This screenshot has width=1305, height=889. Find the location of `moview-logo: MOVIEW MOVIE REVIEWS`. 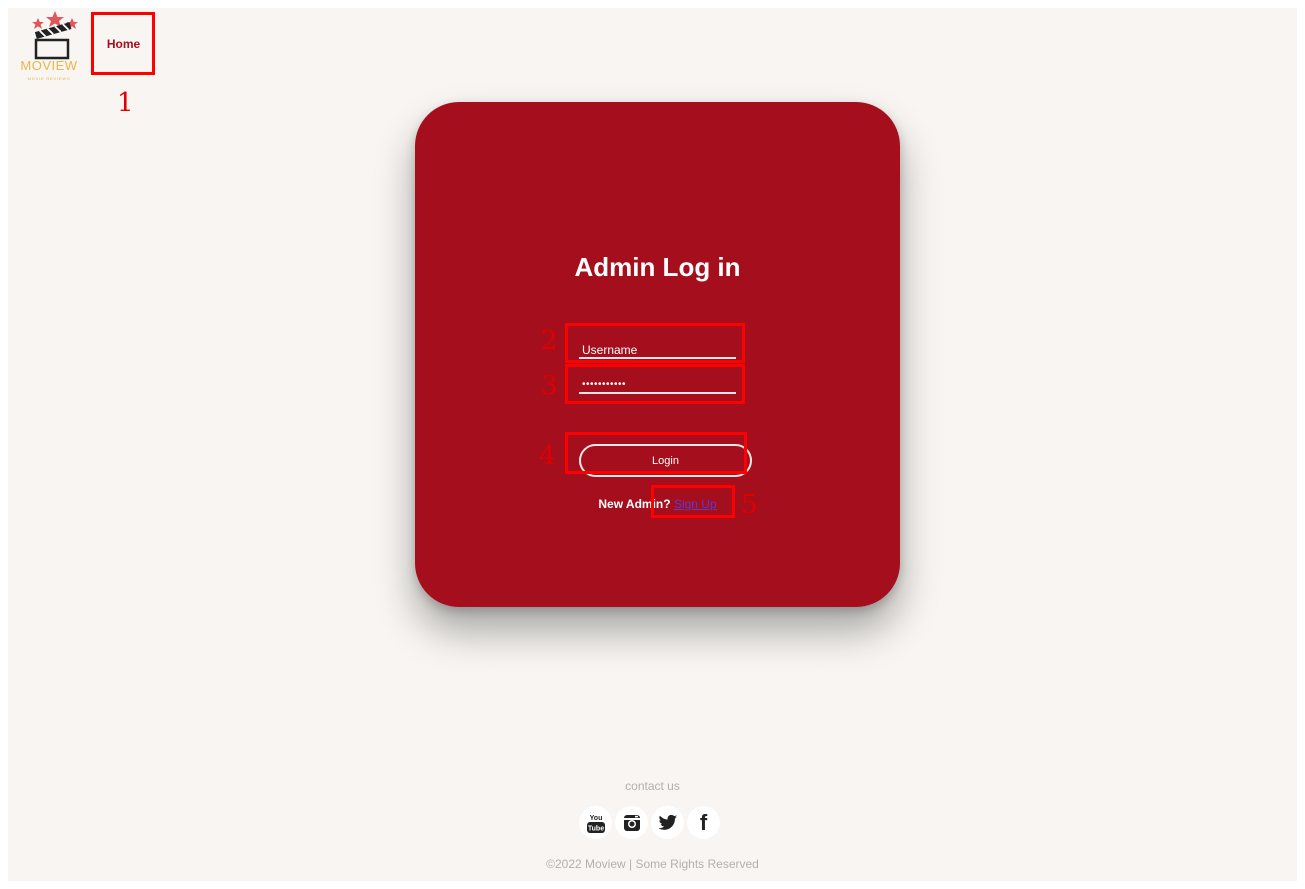

moview-logo: MOVIEW MOVIE REVIEWS is located at coordinates (49, 48).